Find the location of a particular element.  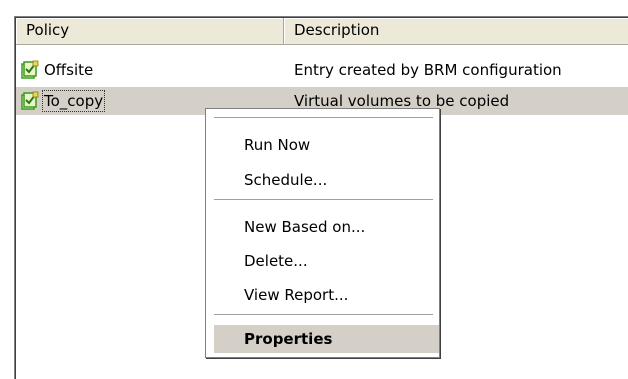

menu-item-run-now: Run Now is located at coordinates (322, 145).